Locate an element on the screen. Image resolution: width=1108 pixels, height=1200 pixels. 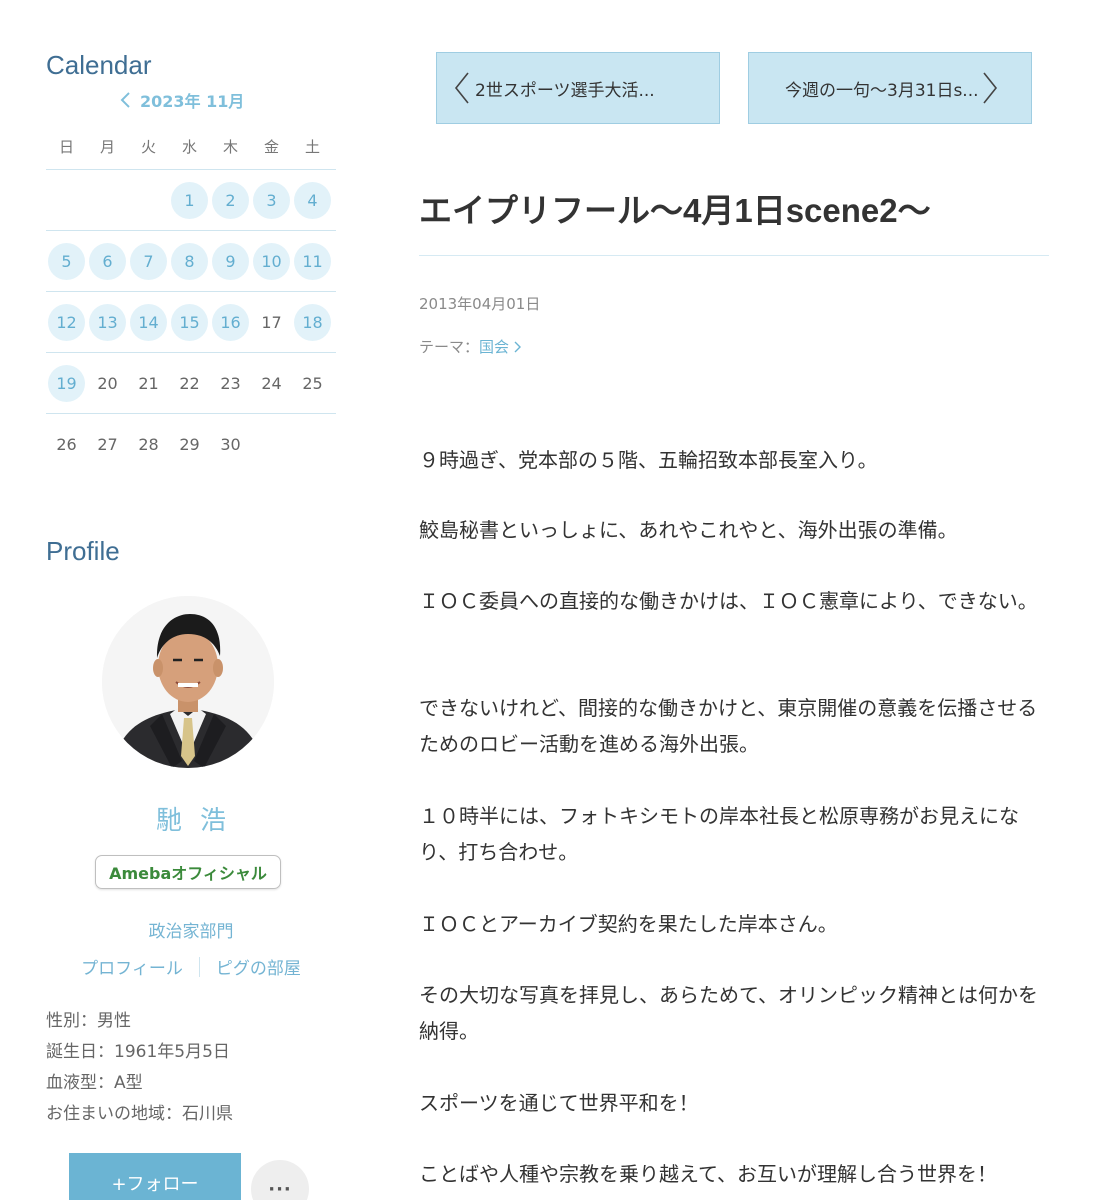
profile-birthday: 誕生日：1961年5月5日 is located at coordinates (138, 1052).